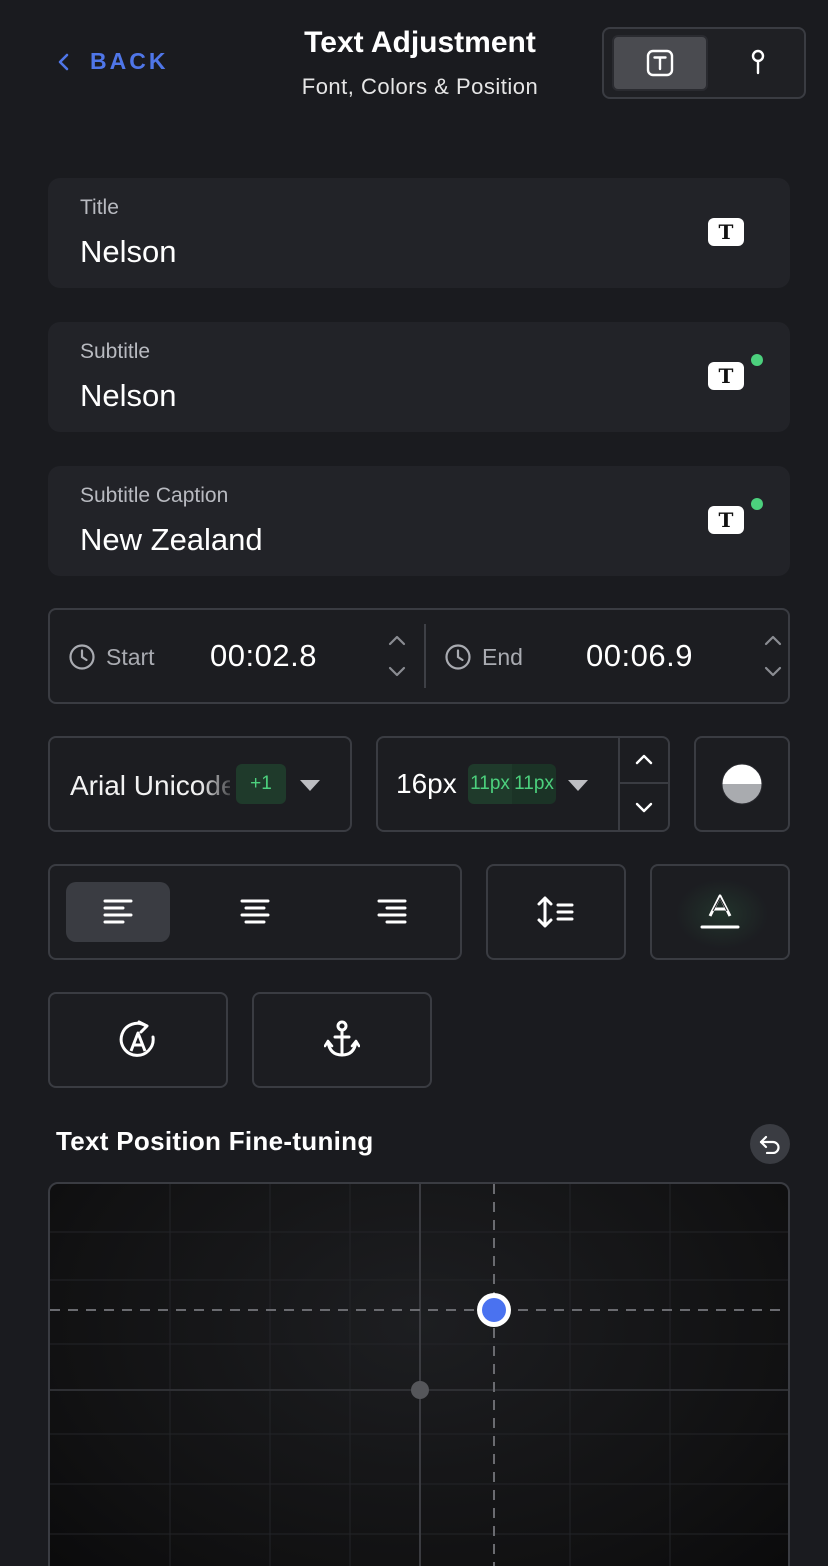 The width and height of the screenshot is (828, 1566). What do you see at coordinates (420, 42) in the screenshot?
I see `page-title: Text Adjustment` at bounding box center [420, 42].